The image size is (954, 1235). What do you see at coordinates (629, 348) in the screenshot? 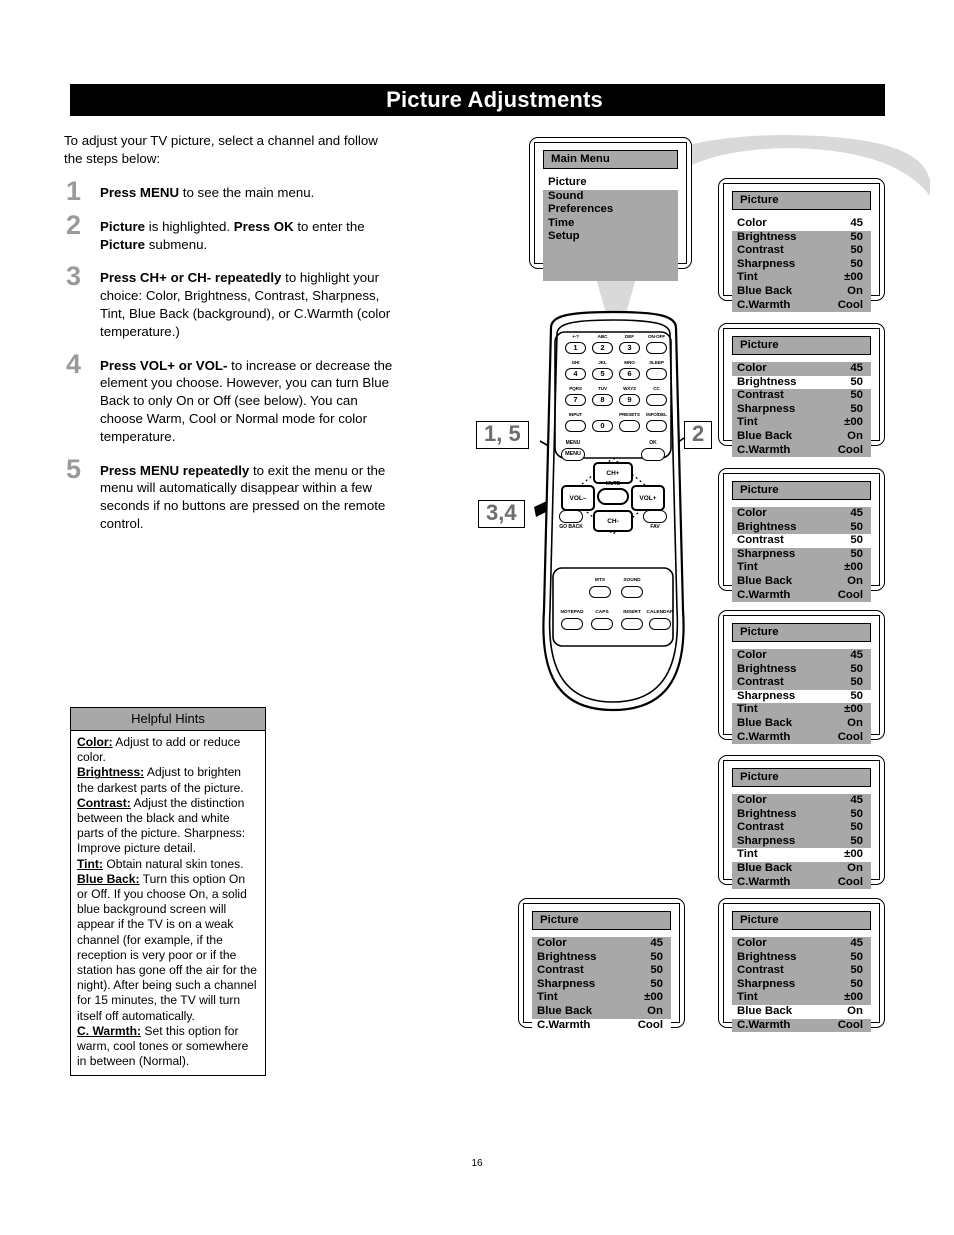
I see `remote-key-3: 3` at bounding box center [629, 348].